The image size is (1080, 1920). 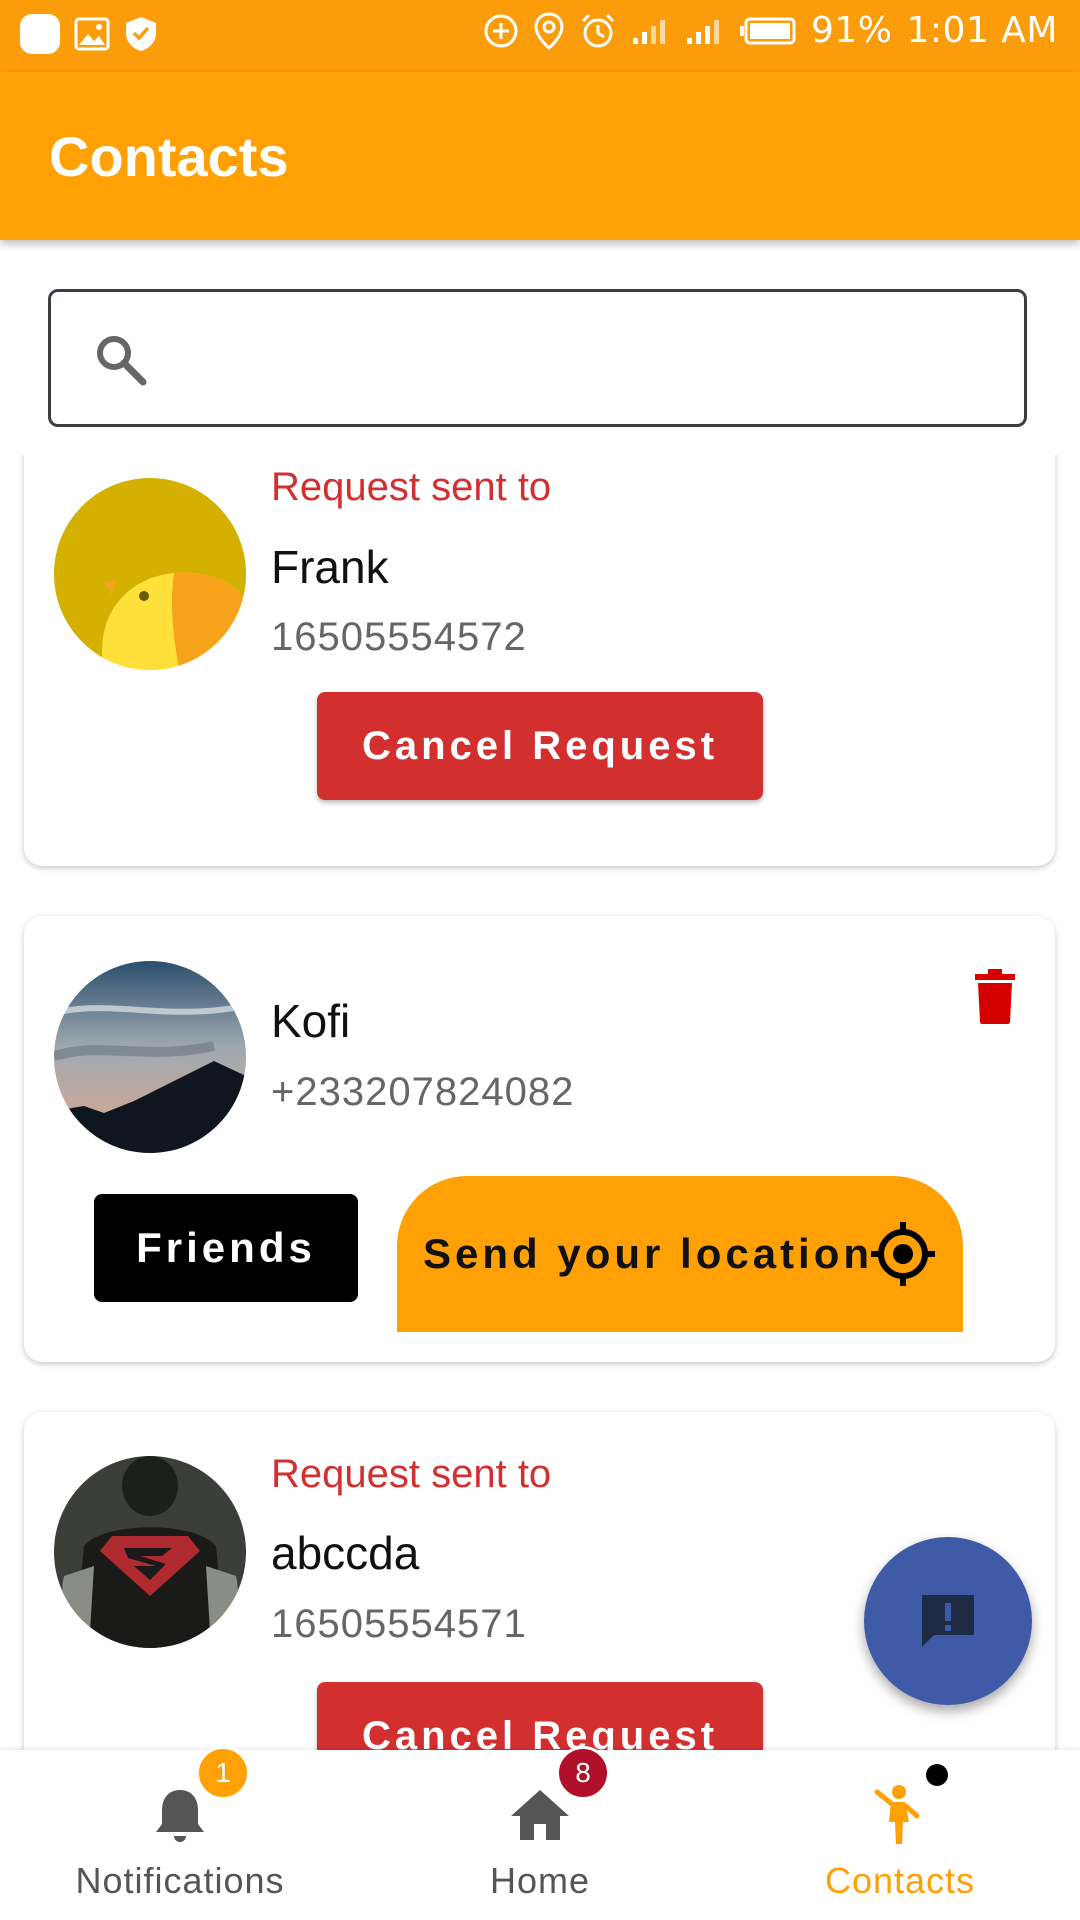 What do you see at coordinates (40, 34) in the screenshot?
I see `app-notification-icon` at bounding box center [40, 34].